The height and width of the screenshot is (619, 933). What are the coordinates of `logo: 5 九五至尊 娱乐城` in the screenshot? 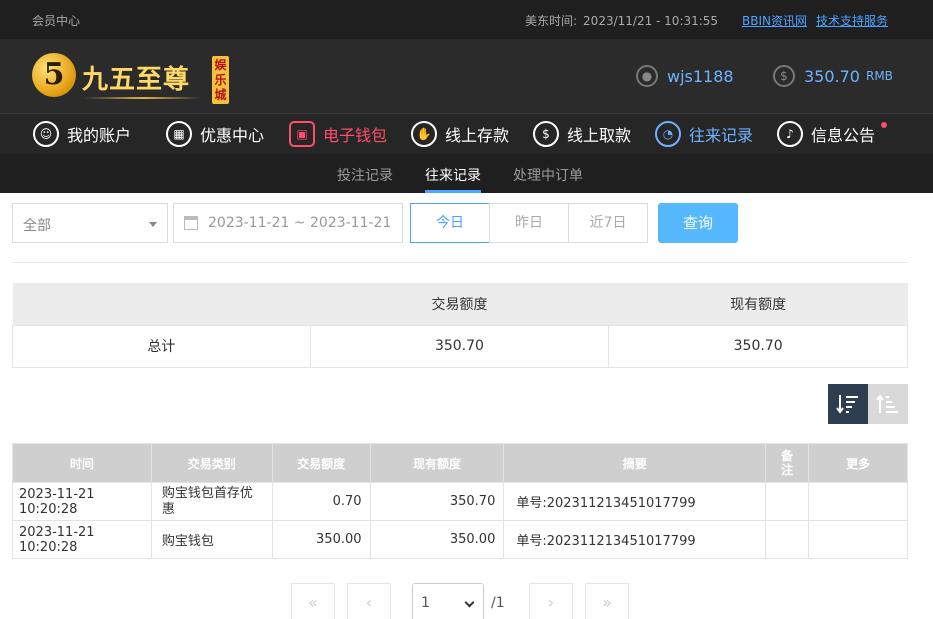 It's located at (132, 76).